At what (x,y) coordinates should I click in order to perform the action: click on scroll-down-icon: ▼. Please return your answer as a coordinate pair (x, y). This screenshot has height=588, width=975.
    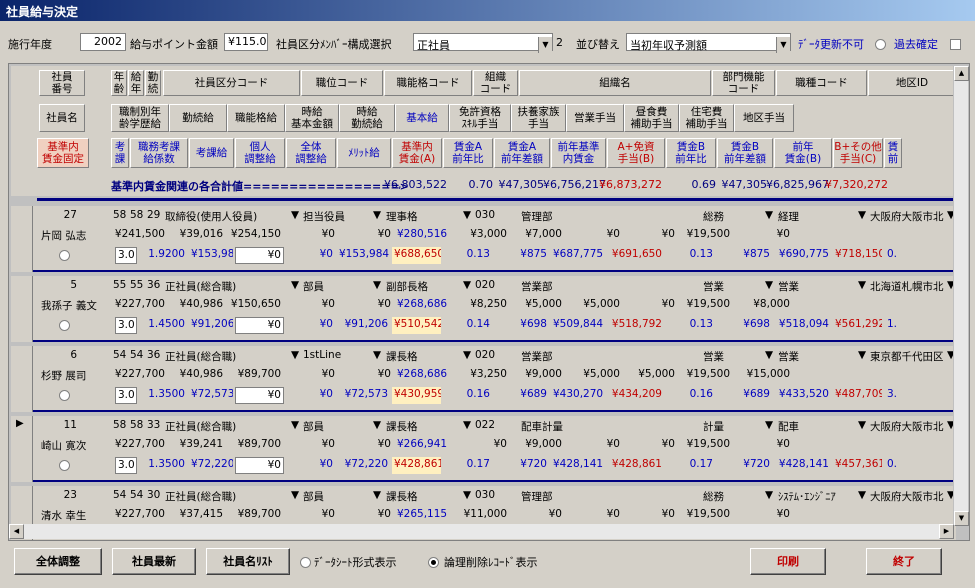
    Looking at the image, I should click on (961, 518).